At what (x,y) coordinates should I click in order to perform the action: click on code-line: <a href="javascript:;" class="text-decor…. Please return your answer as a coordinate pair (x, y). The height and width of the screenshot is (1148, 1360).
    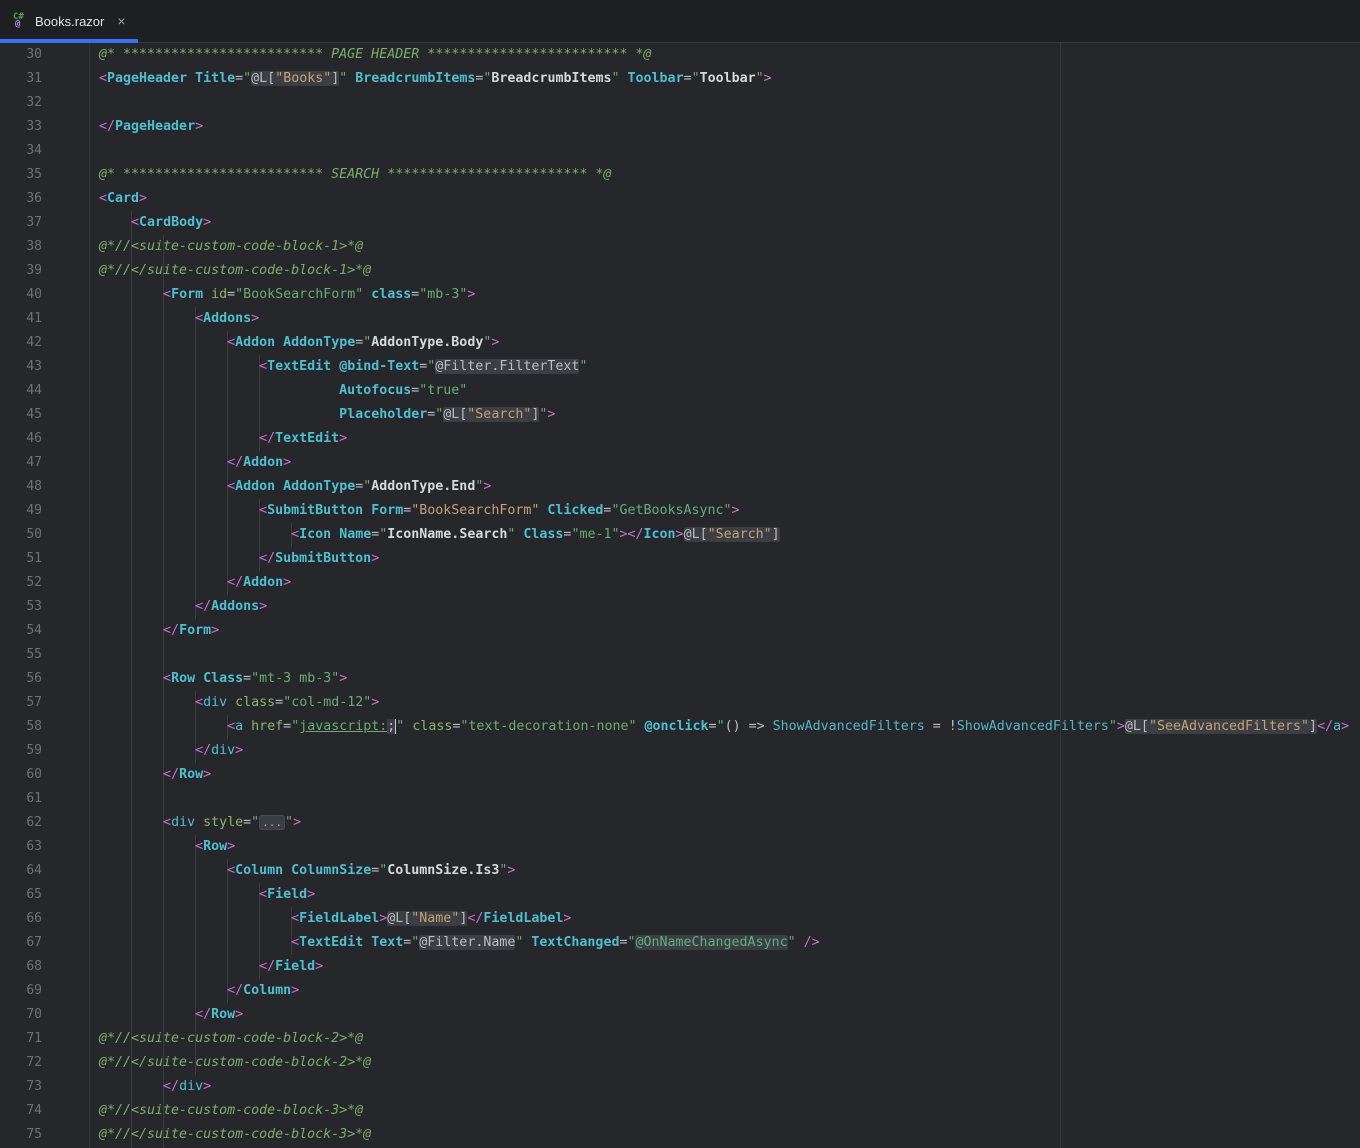
    Looking at the image, I should click on (724, 727).